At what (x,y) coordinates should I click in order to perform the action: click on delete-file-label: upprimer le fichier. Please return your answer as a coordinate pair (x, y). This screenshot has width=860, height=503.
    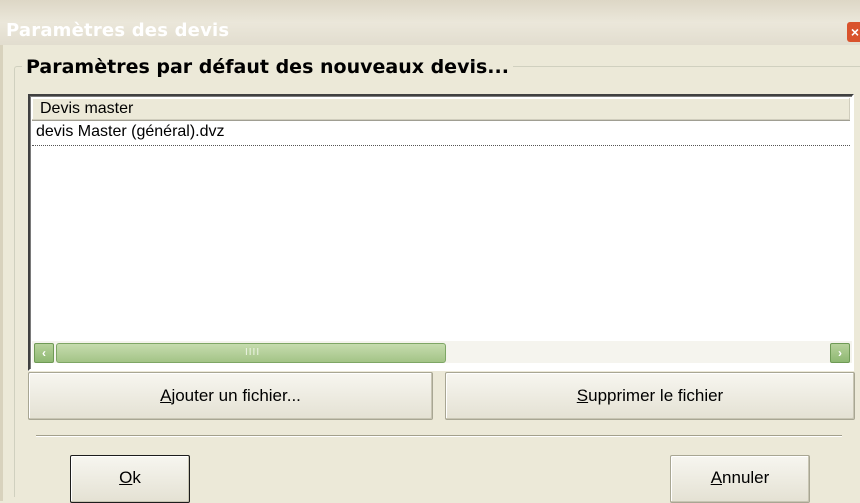
    Looking at the image, I should click on (656, 395).